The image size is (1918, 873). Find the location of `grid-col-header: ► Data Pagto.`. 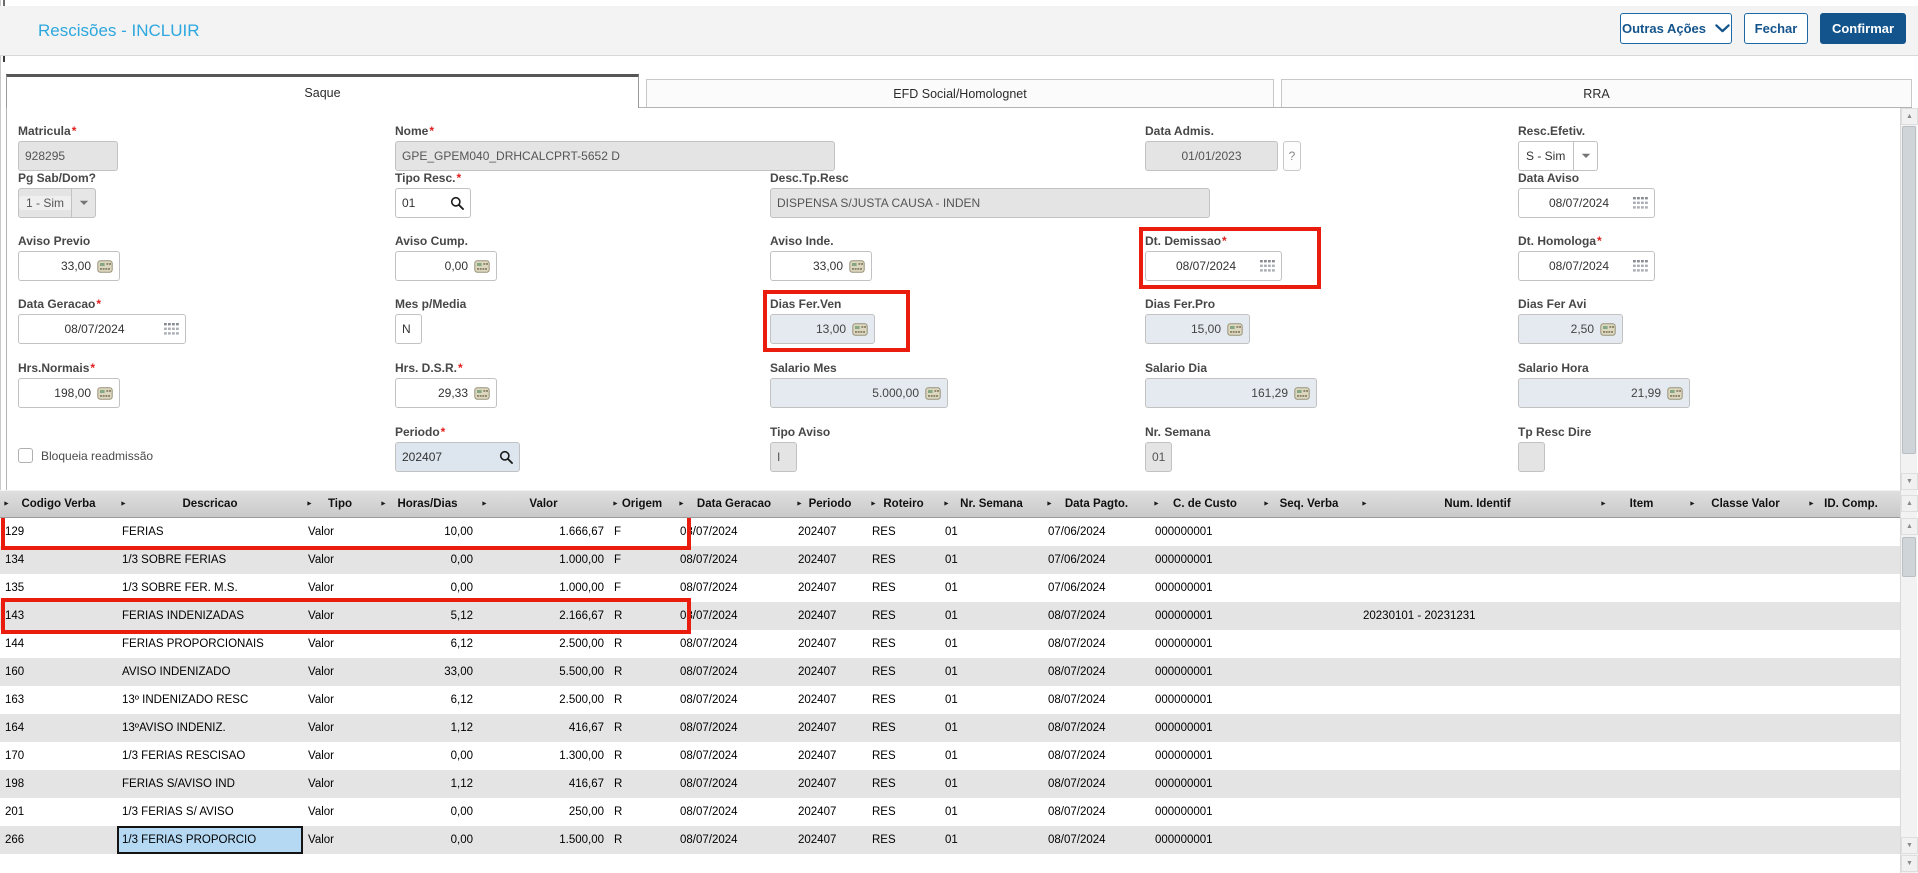

grid-col-header: ► Data Pagto. is located at coordinates (1096, 504).